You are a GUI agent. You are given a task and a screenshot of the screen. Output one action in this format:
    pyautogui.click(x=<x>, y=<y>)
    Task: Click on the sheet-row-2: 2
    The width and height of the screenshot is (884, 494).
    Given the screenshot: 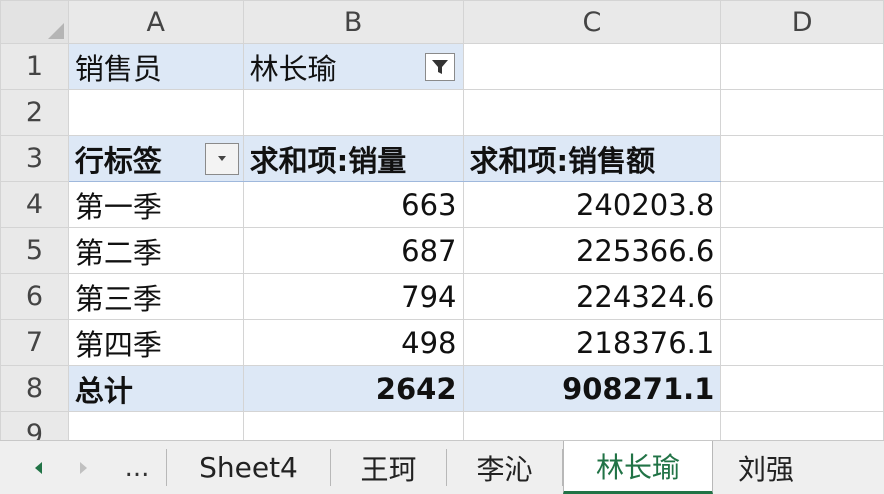 What is the action you would take?
    pyautogui.click(x=442, y=112)
    